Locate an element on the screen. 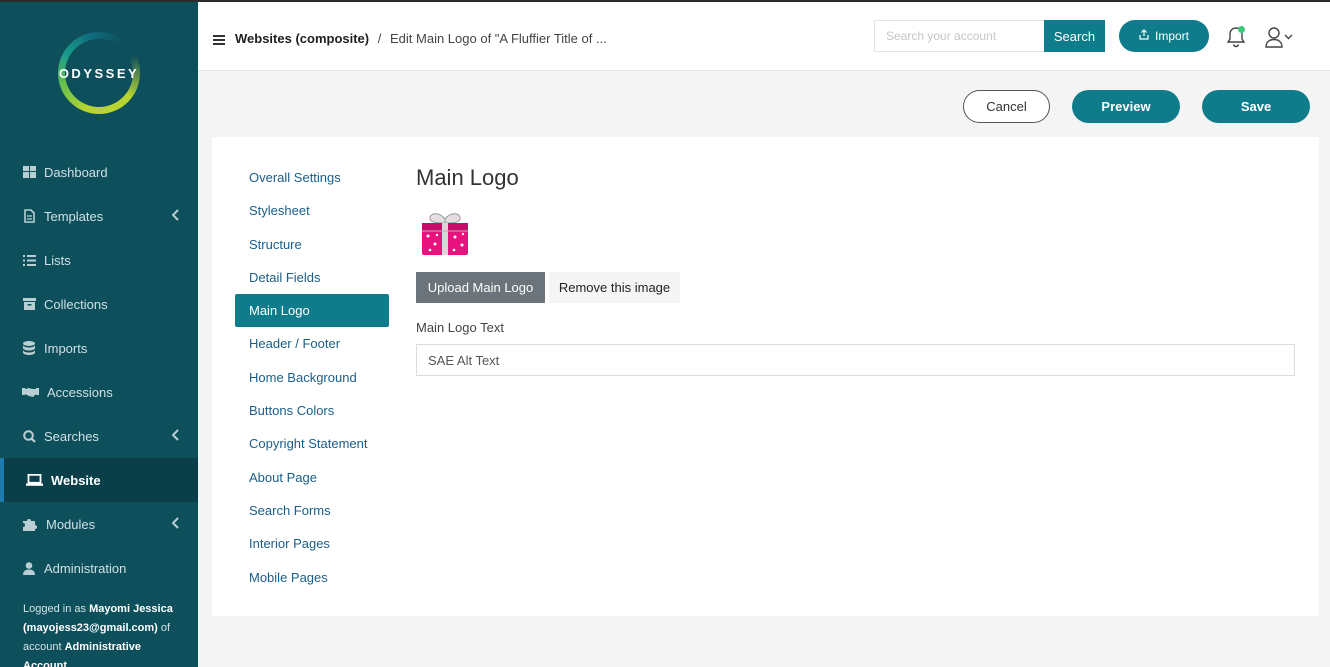 The width and height of the screenshot is (1330, 667). sidebar-item-label: Modules is located at coordinates (71, 524).